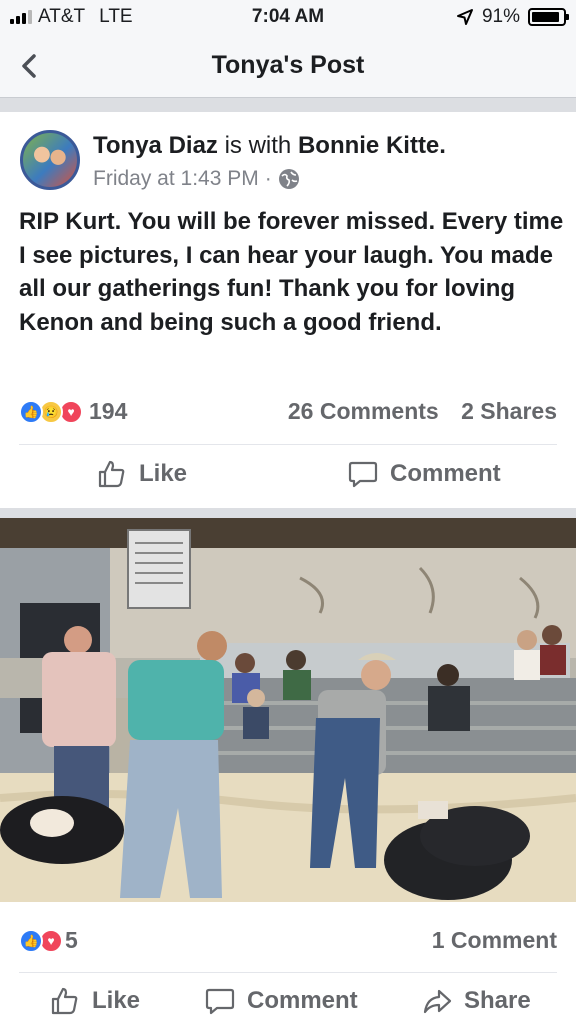 Image resolution: width=576 pixels, height=1024 pixels. I want to click on tagged-friend: Bonnie Kitte., so click(372, 145).